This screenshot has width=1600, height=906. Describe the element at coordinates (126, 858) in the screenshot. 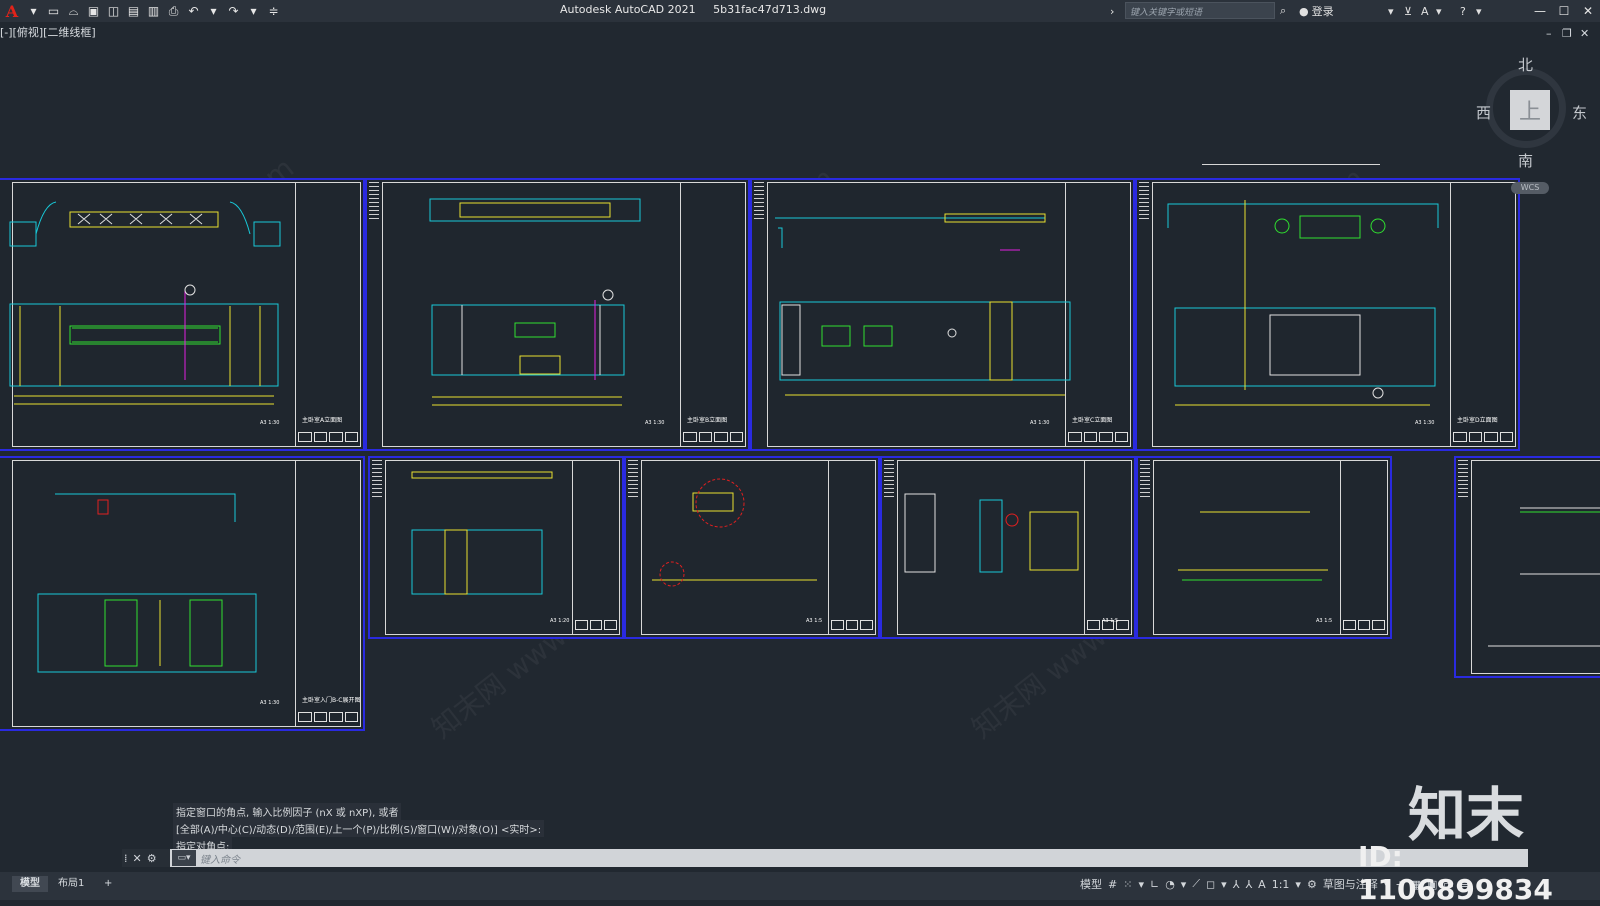

I see `grip-icon: ⁞` at that location.